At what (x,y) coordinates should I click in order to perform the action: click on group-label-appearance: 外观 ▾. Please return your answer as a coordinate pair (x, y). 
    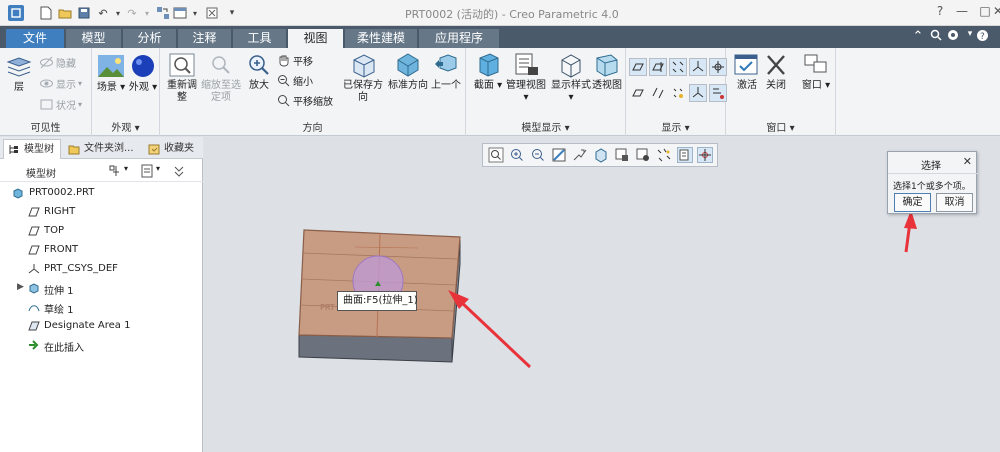
    Looking at the image, I should click on (125, 126).